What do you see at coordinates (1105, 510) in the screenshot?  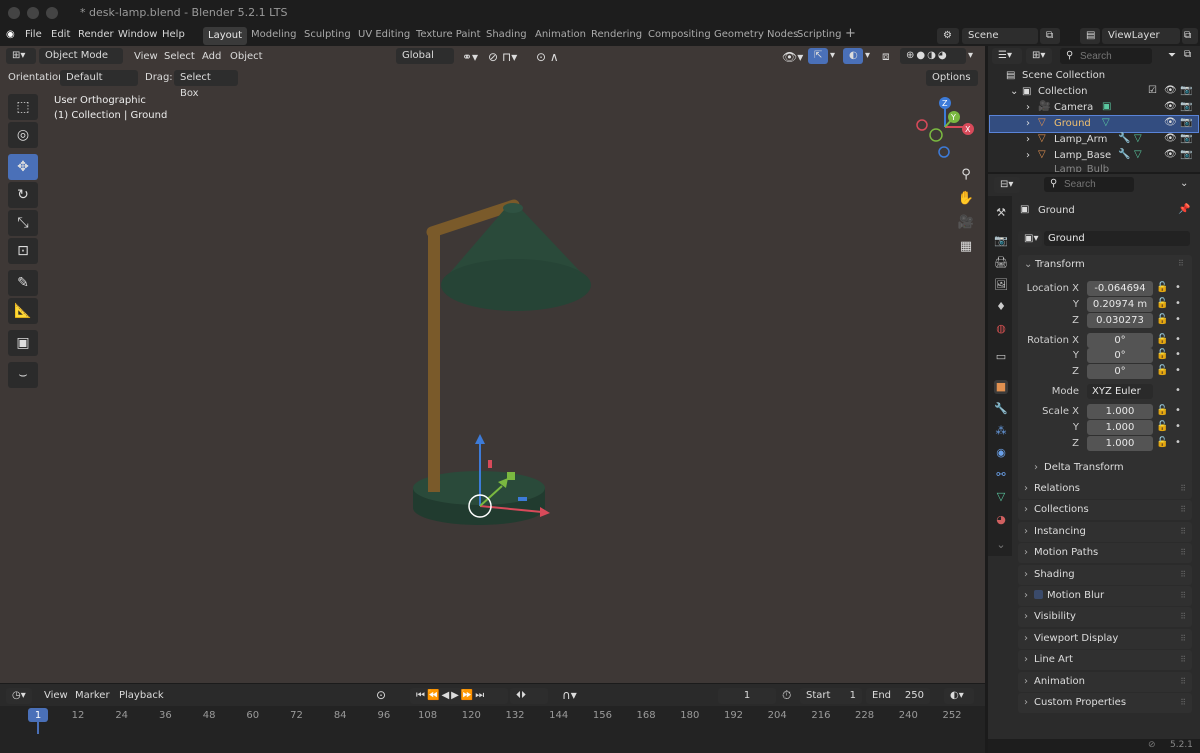 I see `panel-collections: Collections ⠿` at bounding box center [1105, 510].